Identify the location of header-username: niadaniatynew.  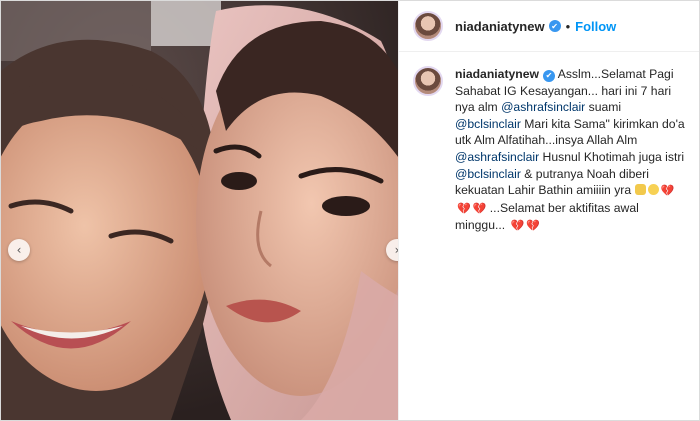
(500, 26).